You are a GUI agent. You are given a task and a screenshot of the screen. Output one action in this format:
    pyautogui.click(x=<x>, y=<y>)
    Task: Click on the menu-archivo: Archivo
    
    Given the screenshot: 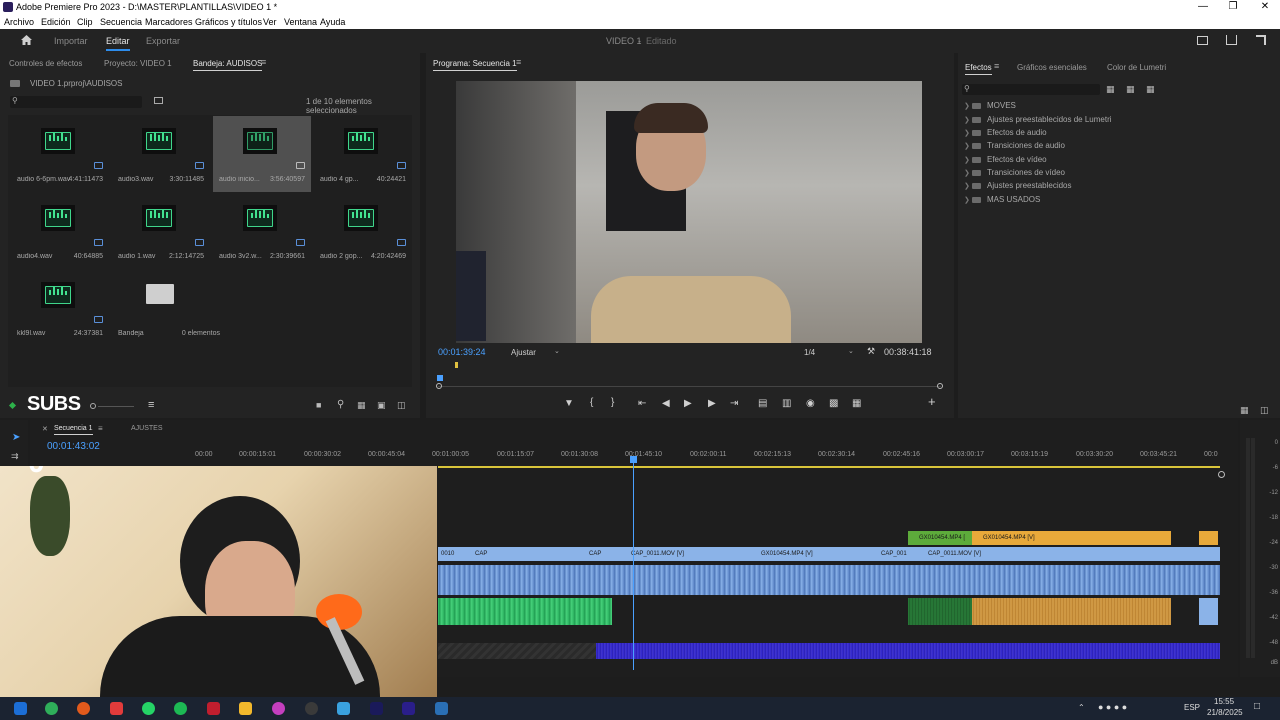 What is the action you would take?
    pyautogui.click(x=19, y=22)
    